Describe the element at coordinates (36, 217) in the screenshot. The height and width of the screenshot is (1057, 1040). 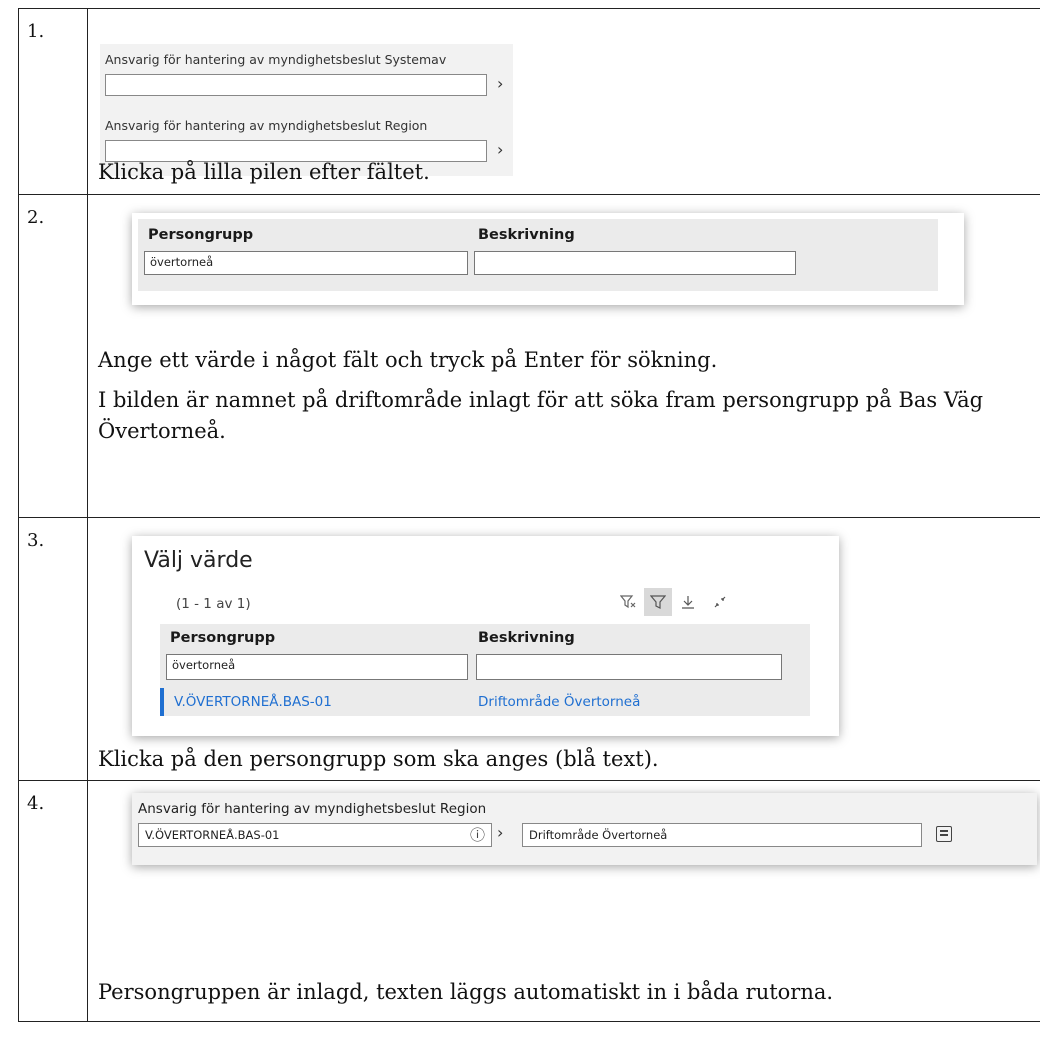
I see `step-number: 2.` at that location.